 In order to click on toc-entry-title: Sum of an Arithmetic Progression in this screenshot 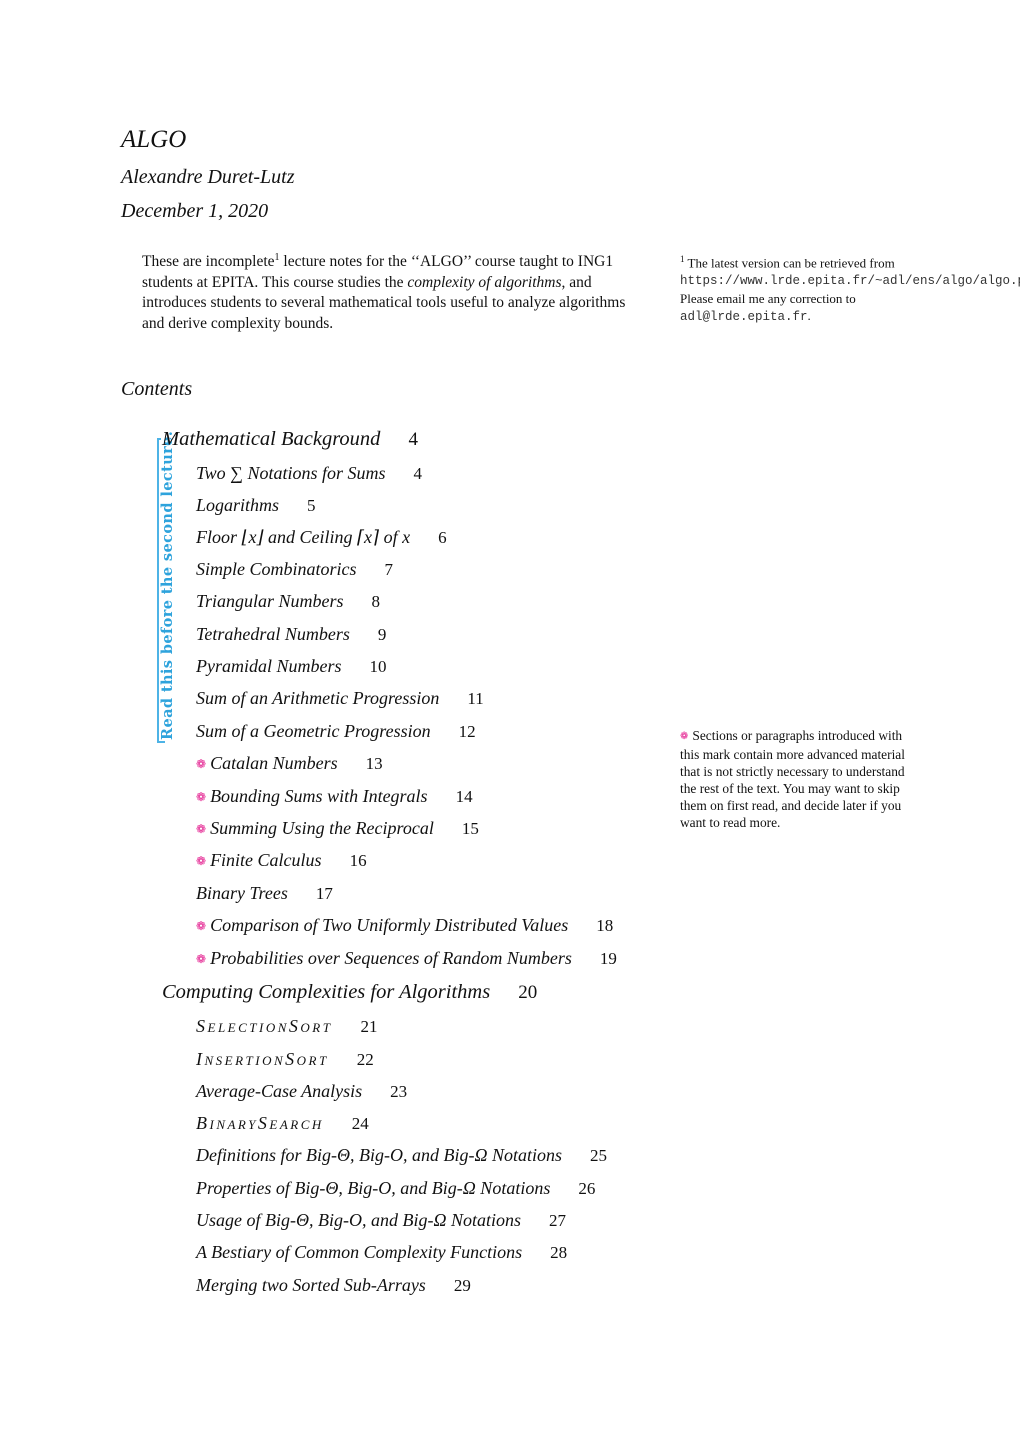, I will do `click(317, 698)`.